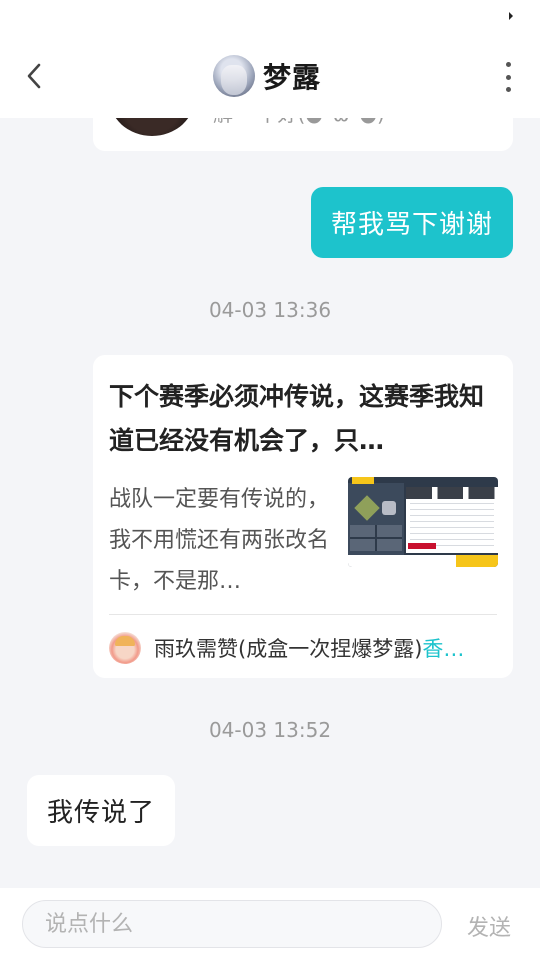 The width and height of the screenshot is (540, 960). What do you see at coordinates (303, 614) in the screenshot?
I see `card-divider` at bounding box center [303, 614].